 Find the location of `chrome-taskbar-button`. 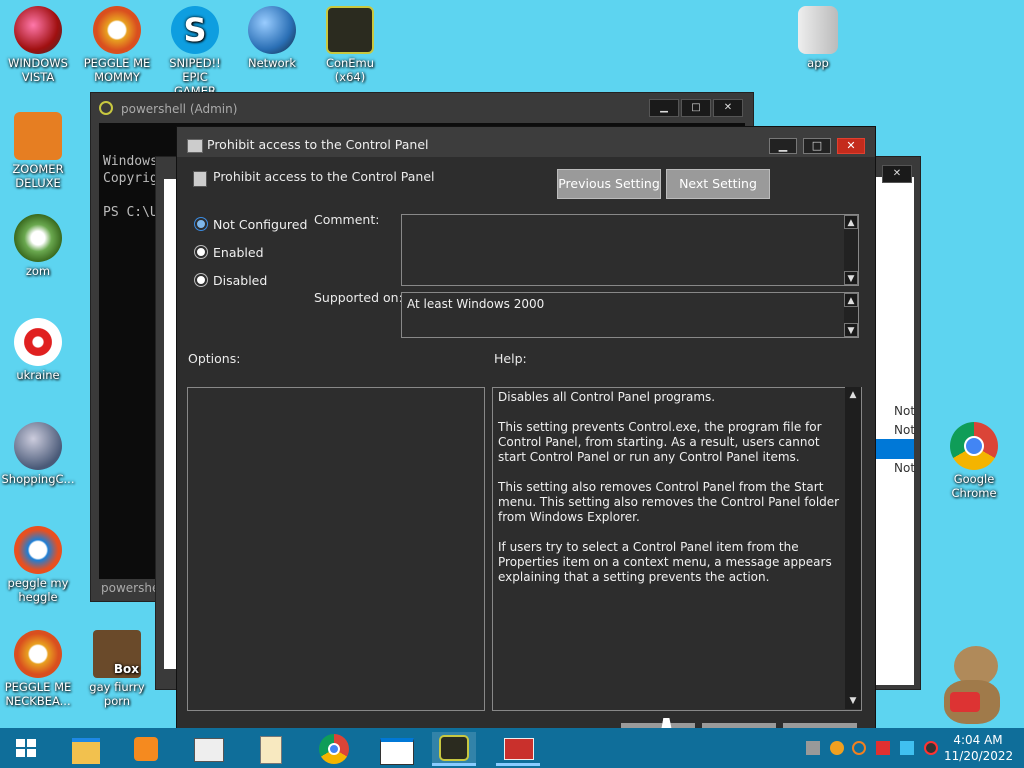

chrome-taskbar-button is located at coordinates (334, 749).